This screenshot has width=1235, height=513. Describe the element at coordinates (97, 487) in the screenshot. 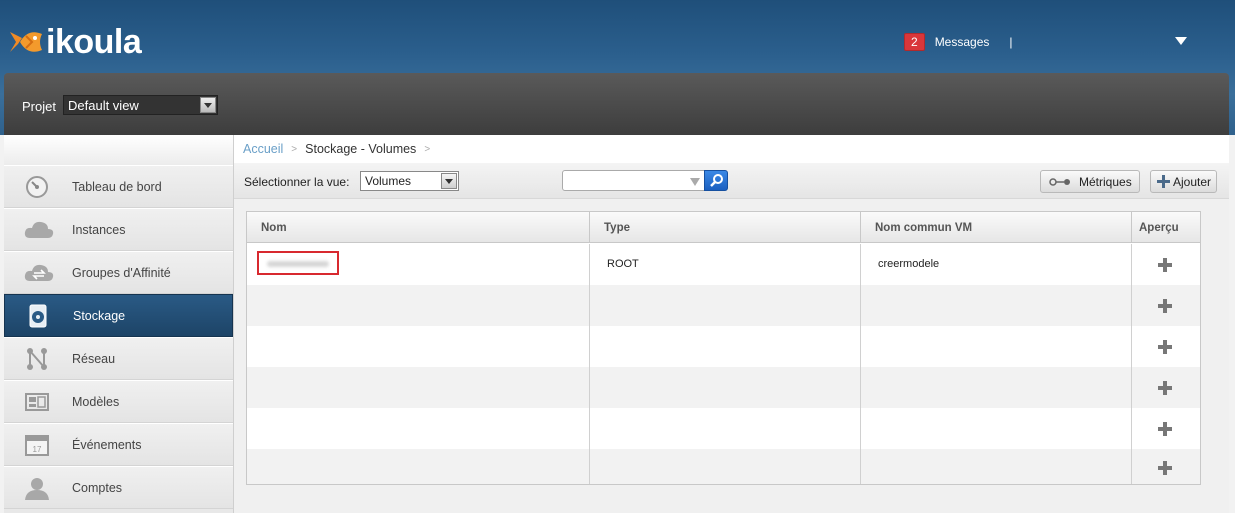

I see `sidebar-item-label: Comptes` at that location.